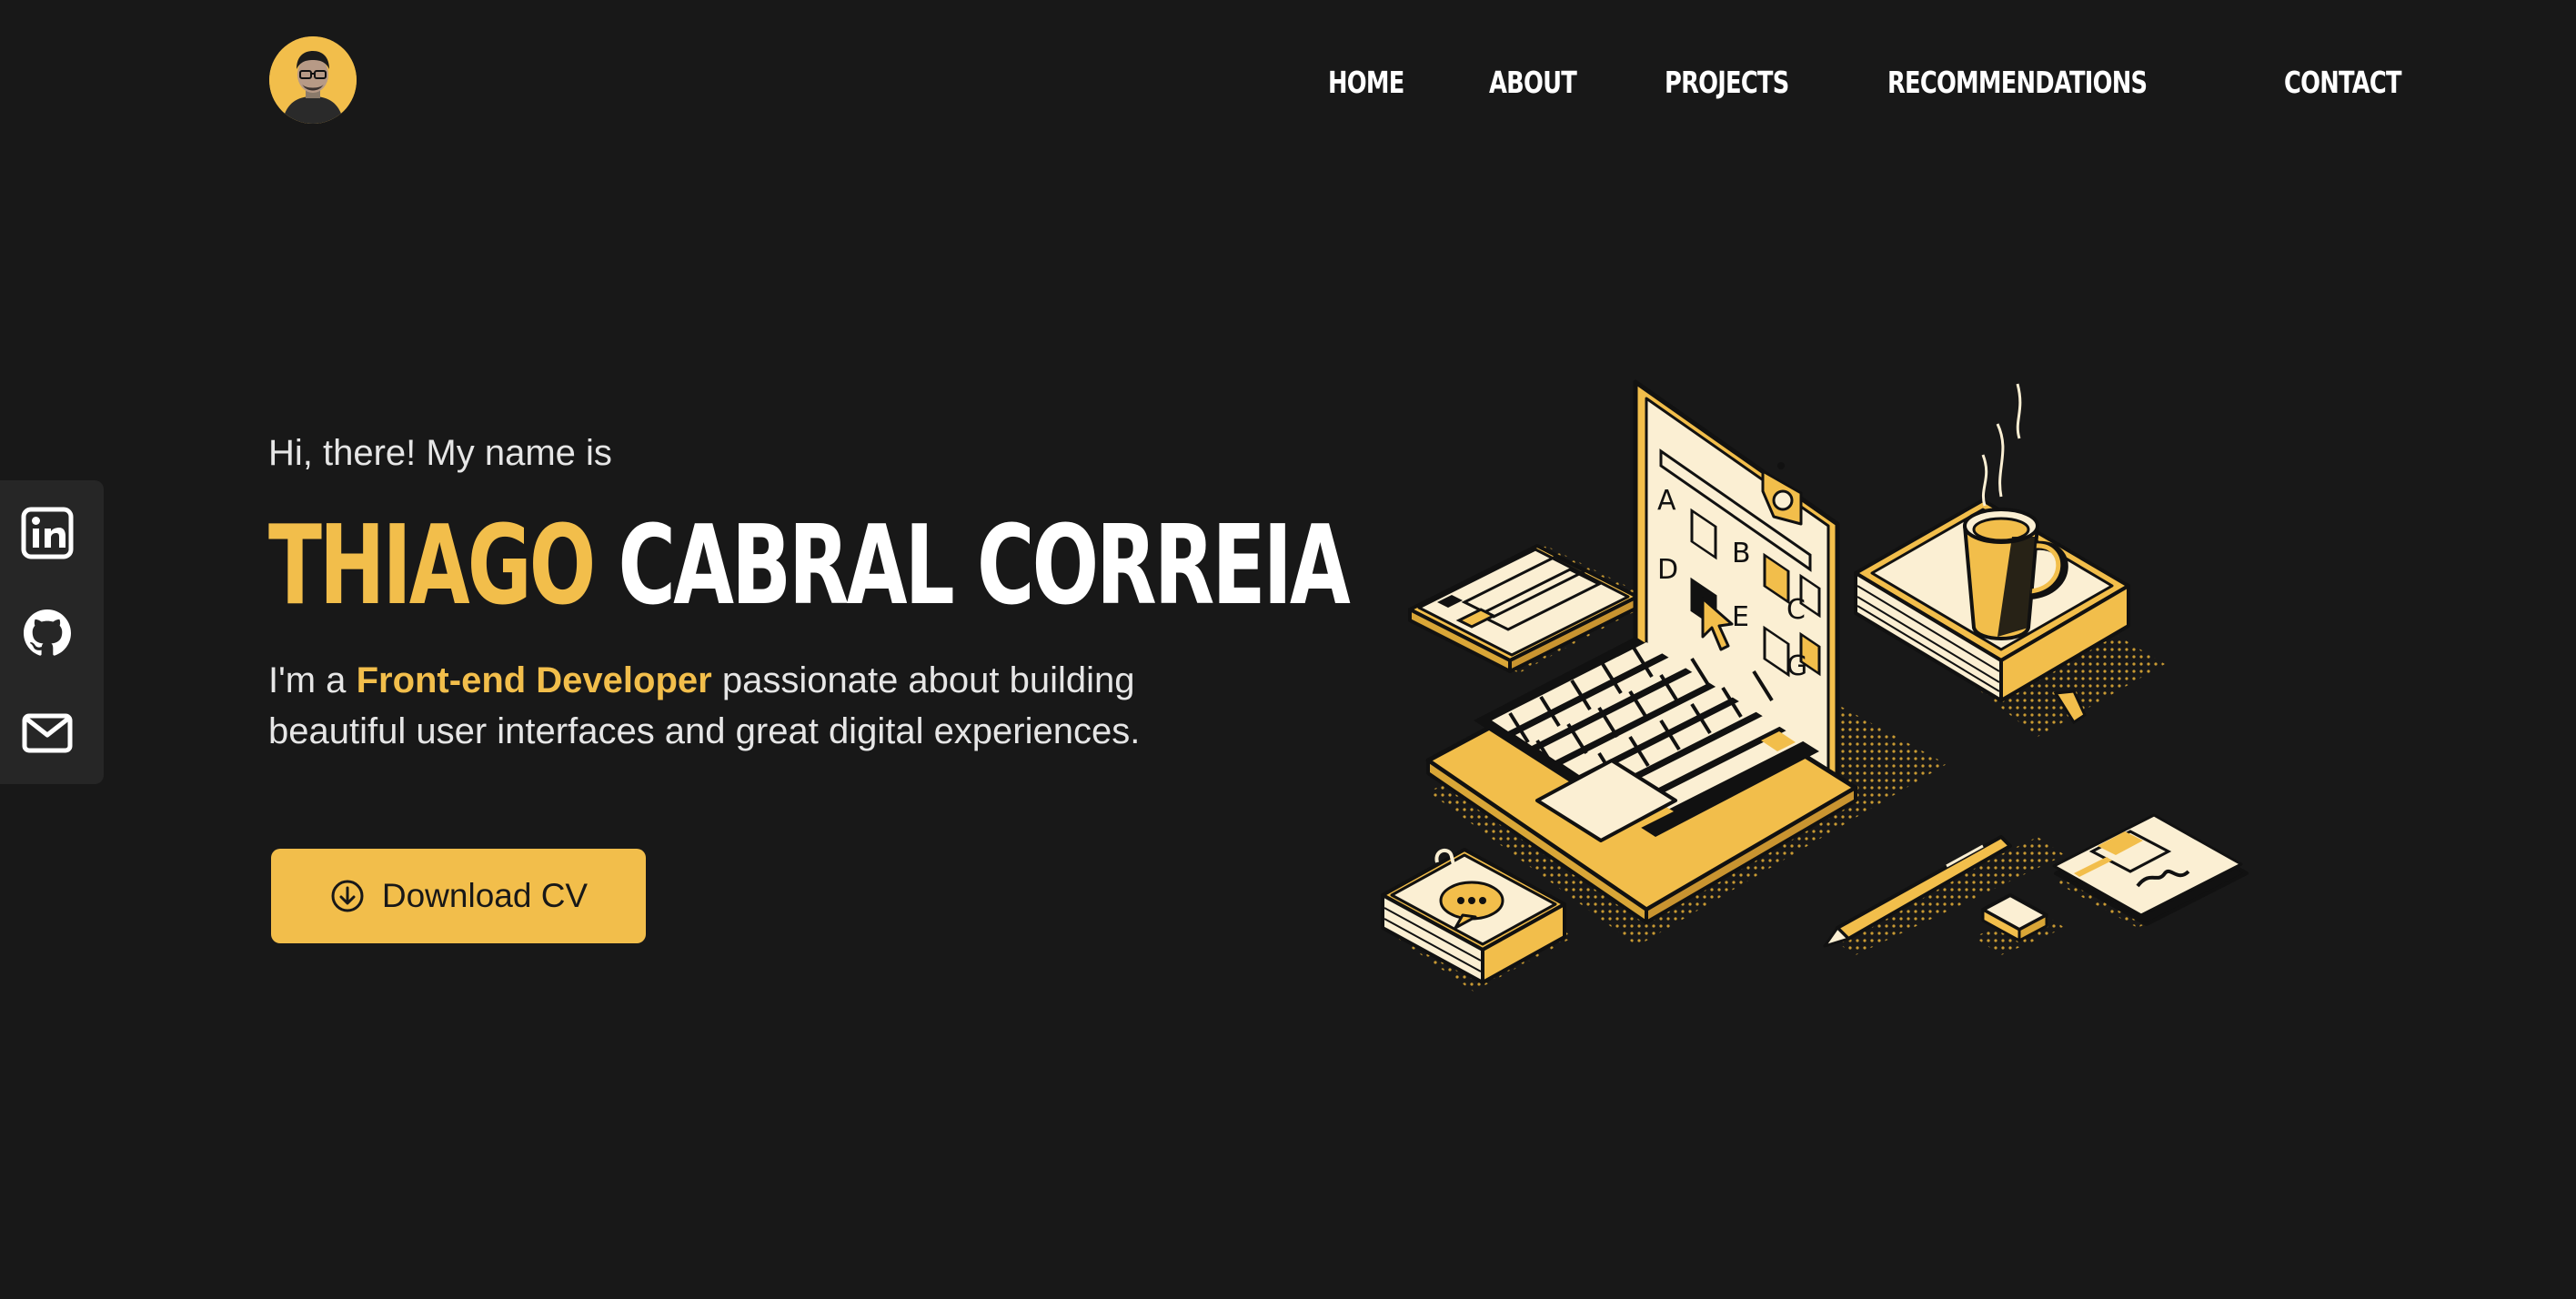 The width and height of the screenshot is (2576, 1299). I want to click on screen-letter-e: E, so click(1740, 617).